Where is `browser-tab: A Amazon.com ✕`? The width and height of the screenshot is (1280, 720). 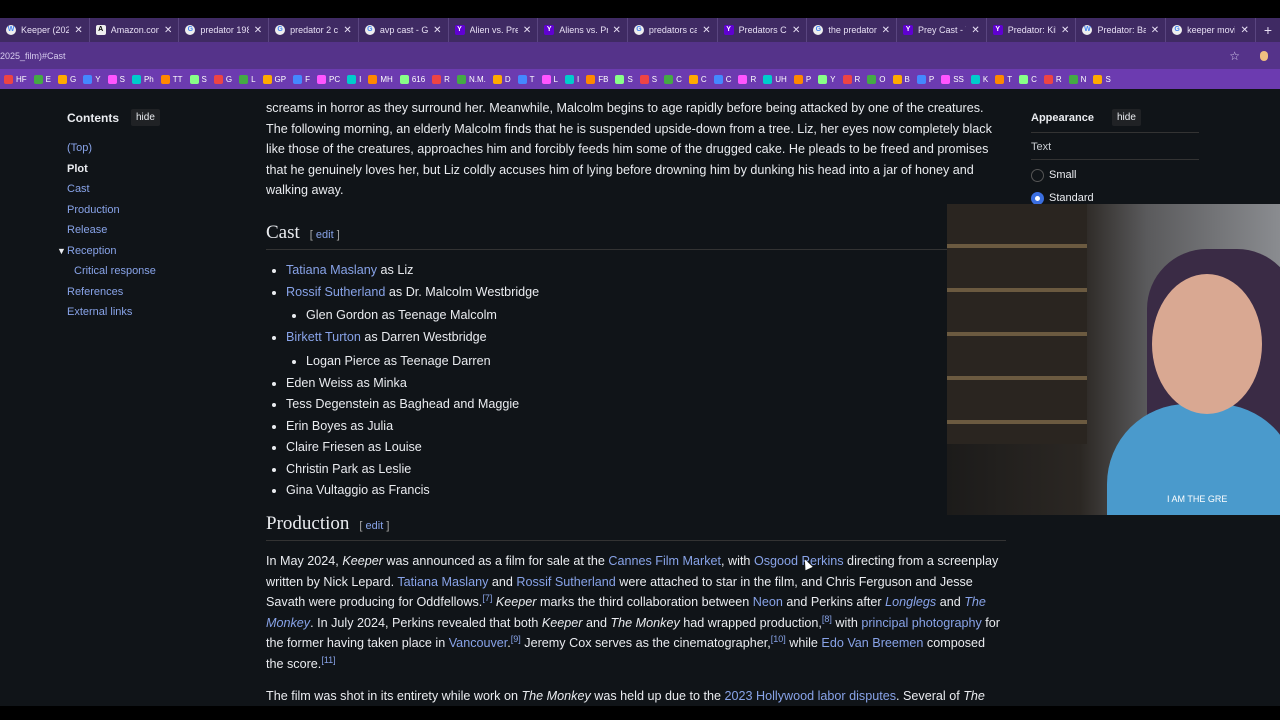 browser-tab: A Amazon.com ✕ is located at coordinates (135, 30).